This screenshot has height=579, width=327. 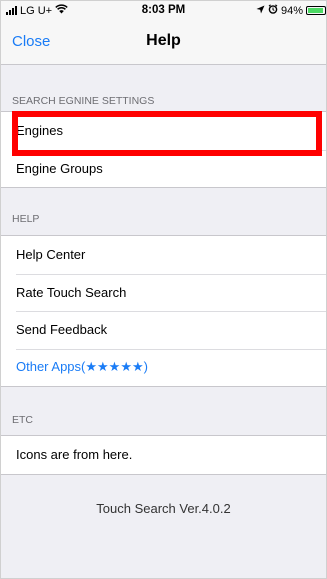 What do you see at coordinates (163, 131) in the screenshot?
I see `engines-row: Engines` at bounding box center [163, 131].